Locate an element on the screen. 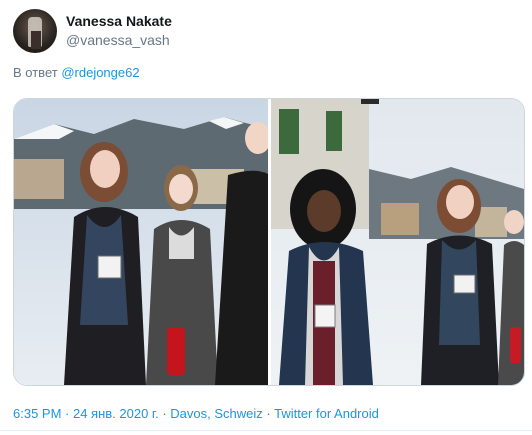 The height and width of the screenshot is (435, 532). tweet-time: 6:35 PM is located at coordinates (37, 413).